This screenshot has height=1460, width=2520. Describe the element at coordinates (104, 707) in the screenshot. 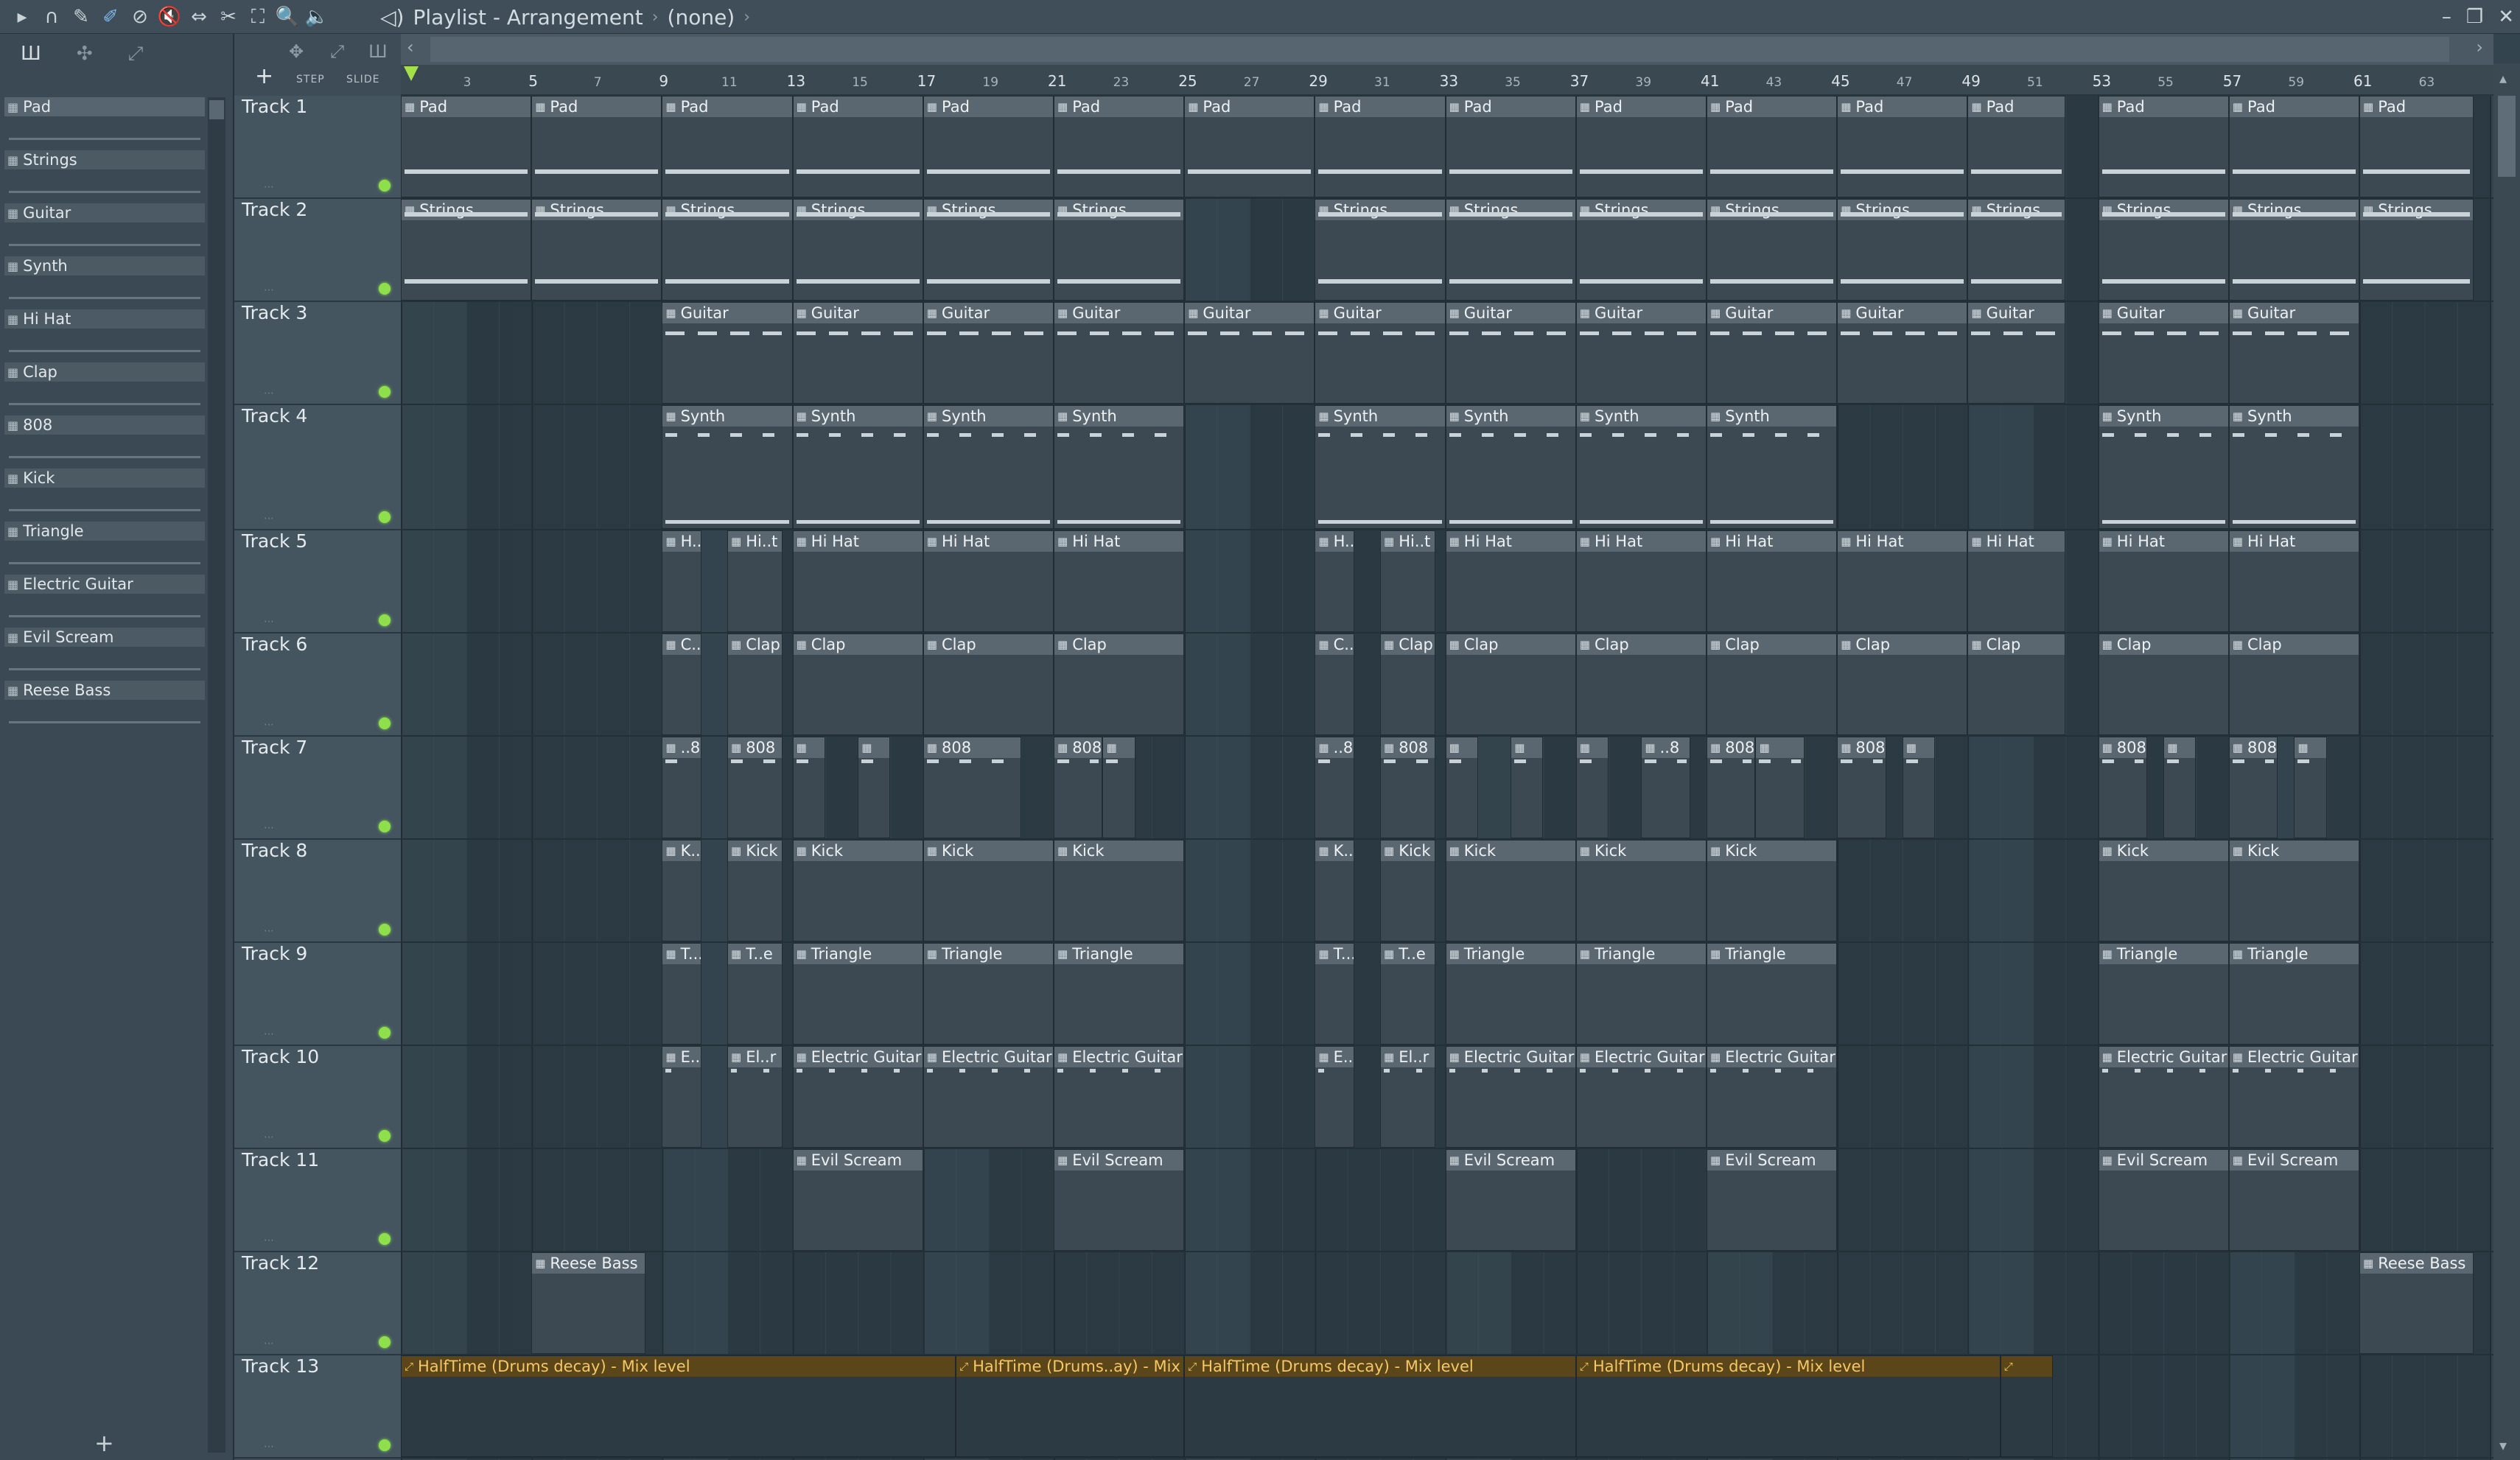

I see `pattern-item: ▦ Reese Bass` at that location.